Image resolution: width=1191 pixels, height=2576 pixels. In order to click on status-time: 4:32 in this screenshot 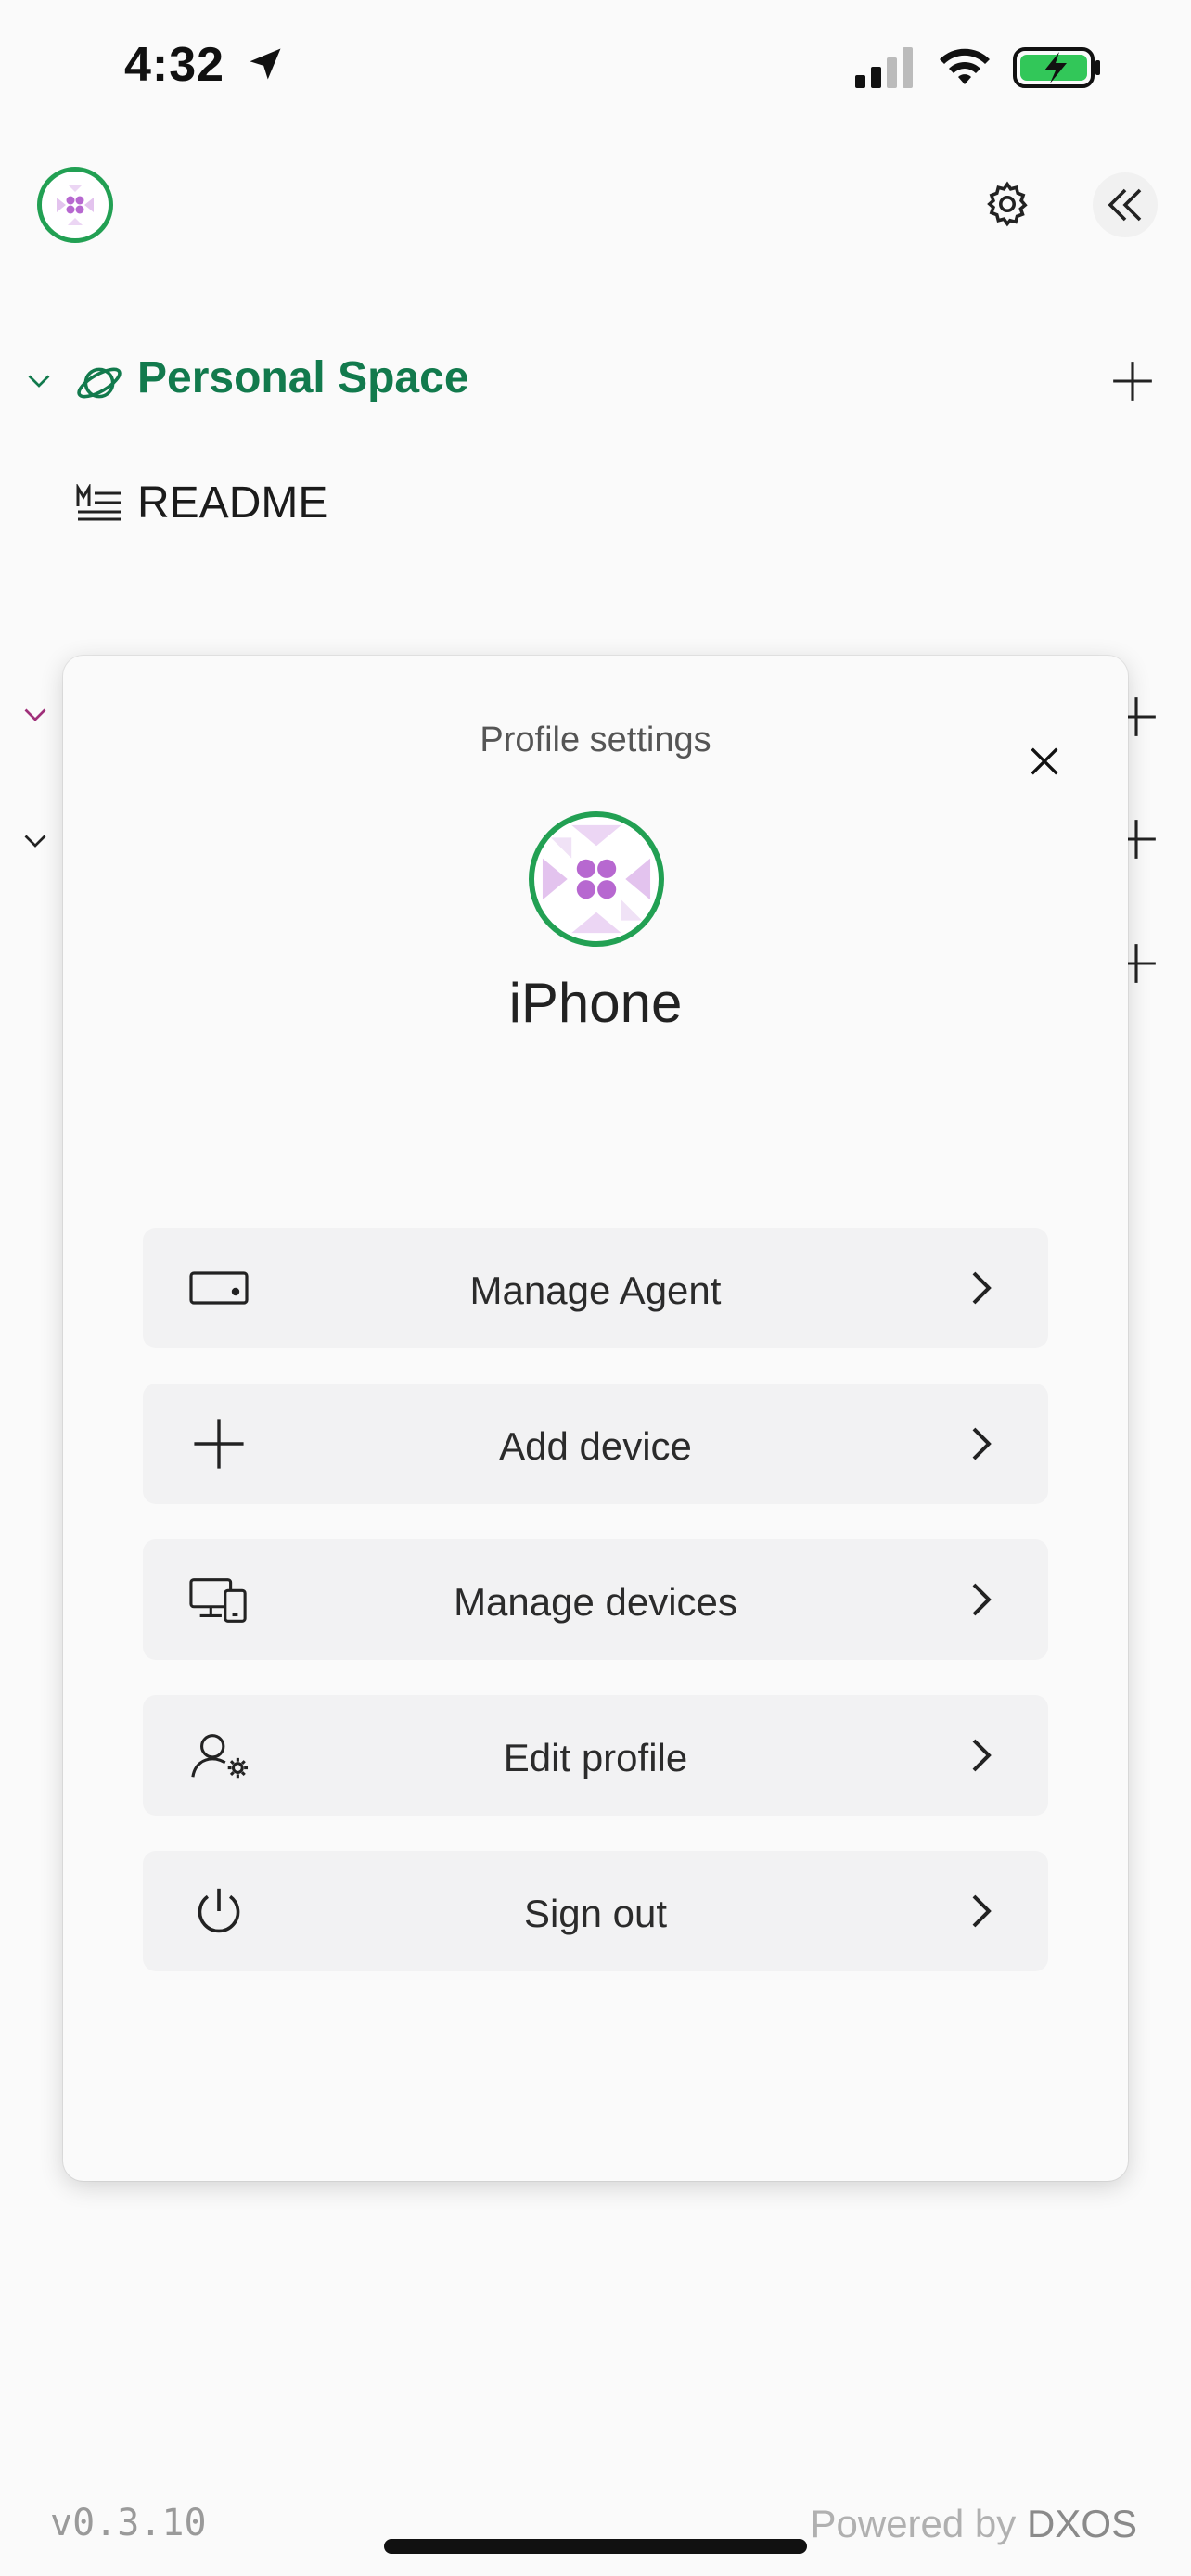, I will do `click(205, 65)`.